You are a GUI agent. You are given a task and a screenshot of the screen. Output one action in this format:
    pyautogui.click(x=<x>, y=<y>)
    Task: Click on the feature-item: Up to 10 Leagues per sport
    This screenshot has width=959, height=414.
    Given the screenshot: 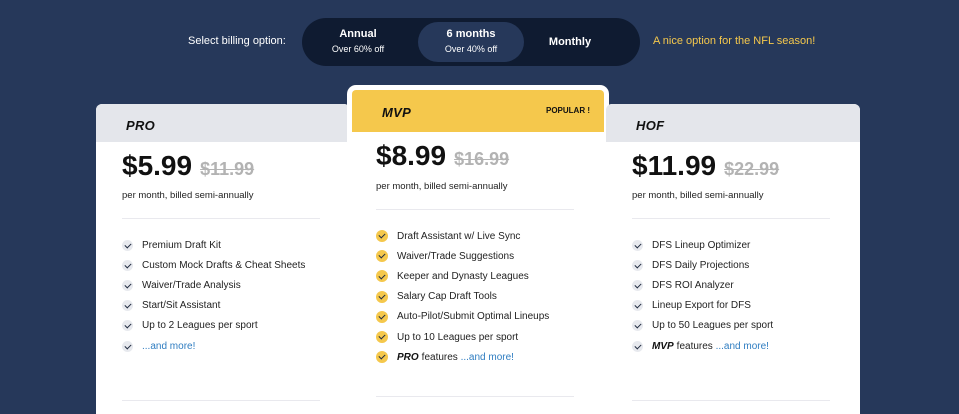 What is the action you would take?
    pyautogui.click(x=462, y=337)
    